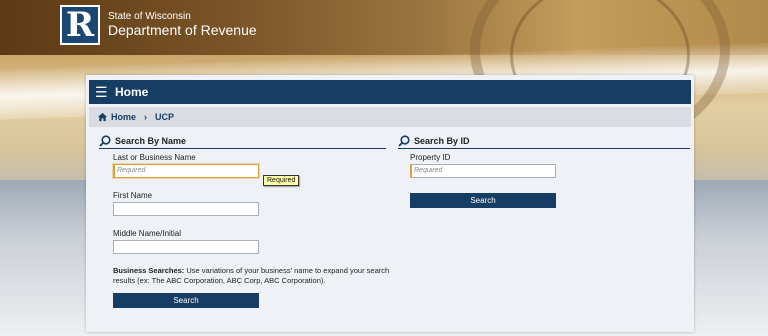  I want to click on property-id-input: Required, so click(483, 171).